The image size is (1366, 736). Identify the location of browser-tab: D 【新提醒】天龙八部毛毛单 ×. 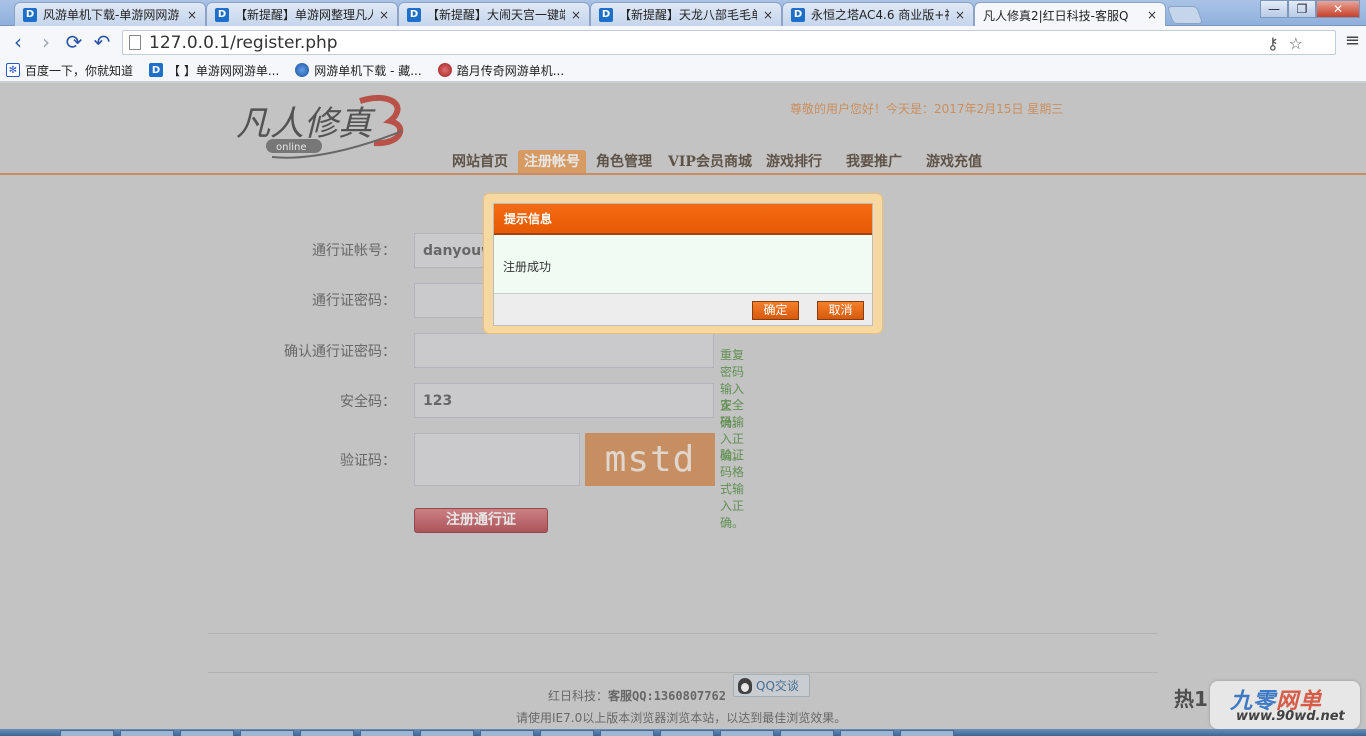
(686, 14).